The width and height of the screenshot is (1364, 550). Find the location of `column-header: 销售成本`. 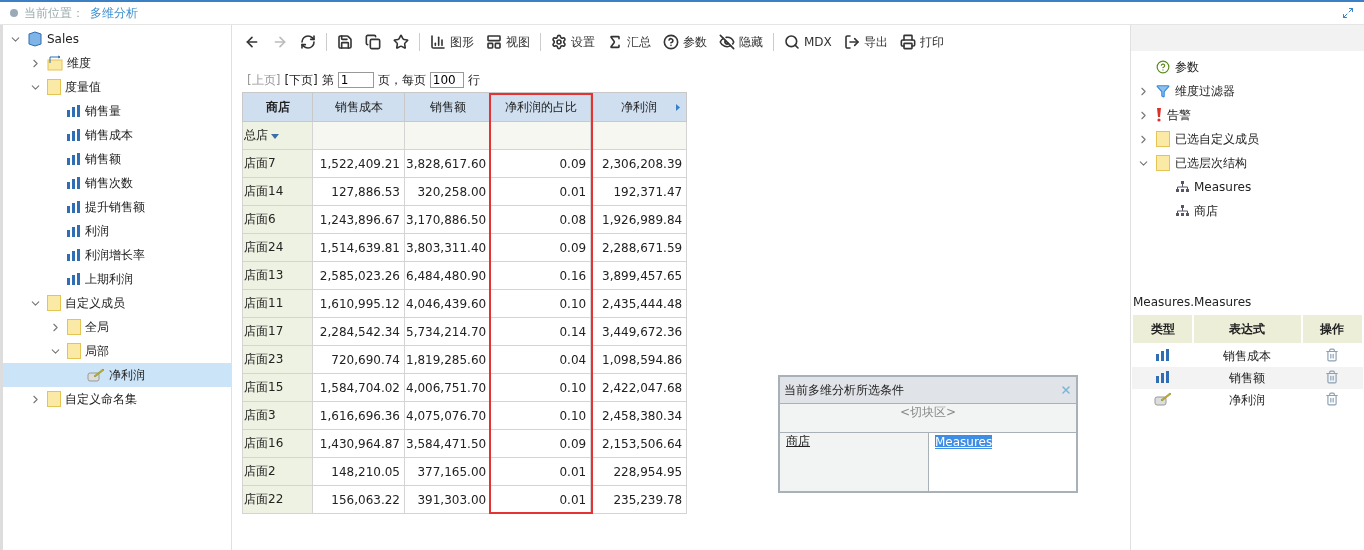

column-header: 销售成本 is located at coordinates (358, 107).